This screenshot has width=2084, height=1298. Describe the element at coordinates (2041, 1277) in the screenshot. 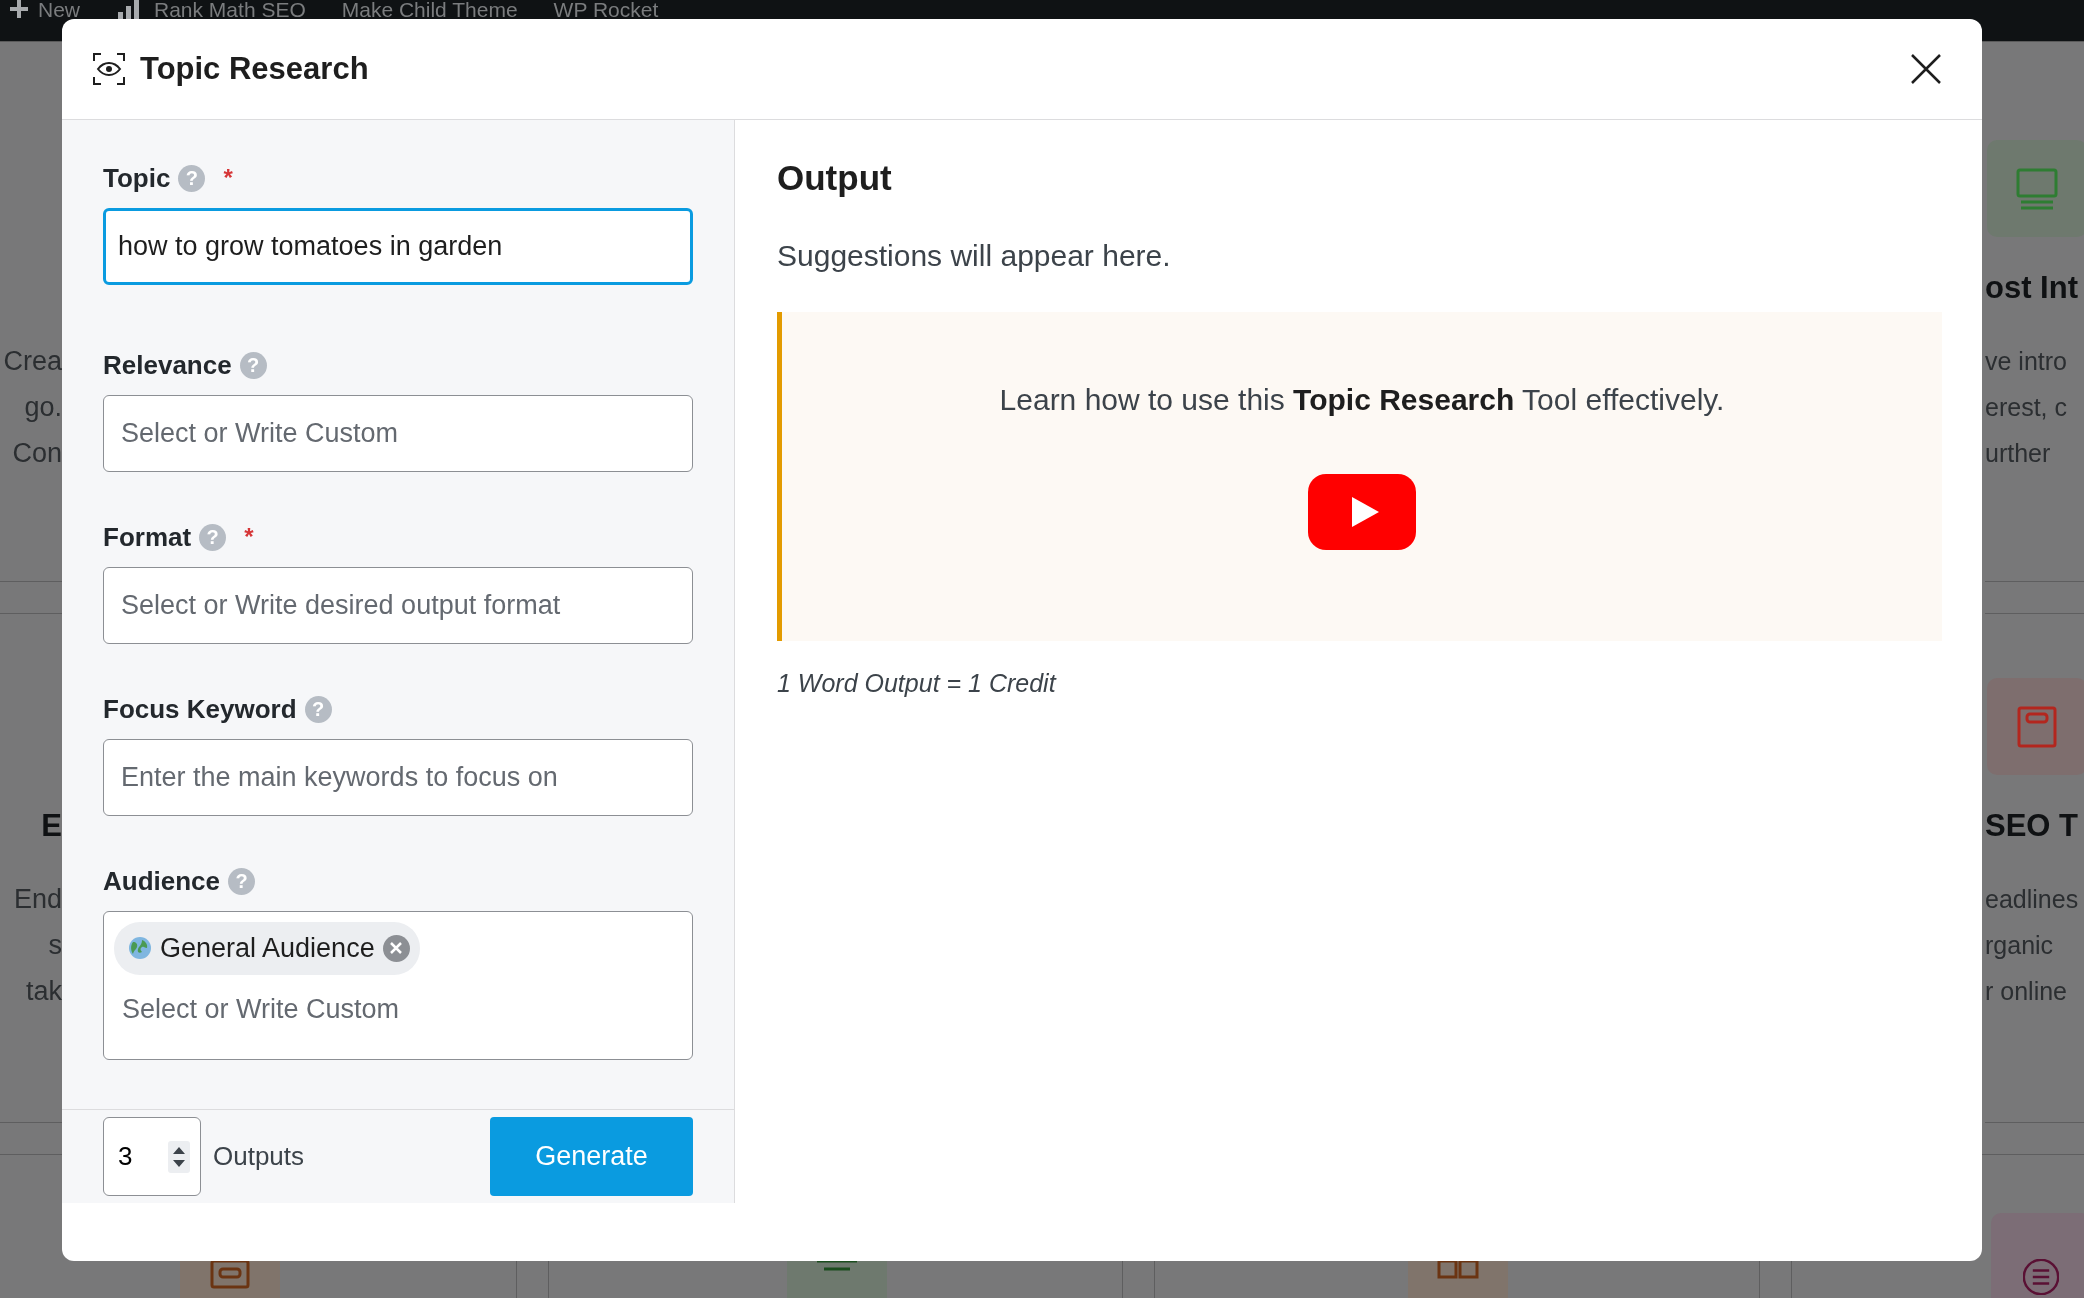

I see `list-icon` at that location.